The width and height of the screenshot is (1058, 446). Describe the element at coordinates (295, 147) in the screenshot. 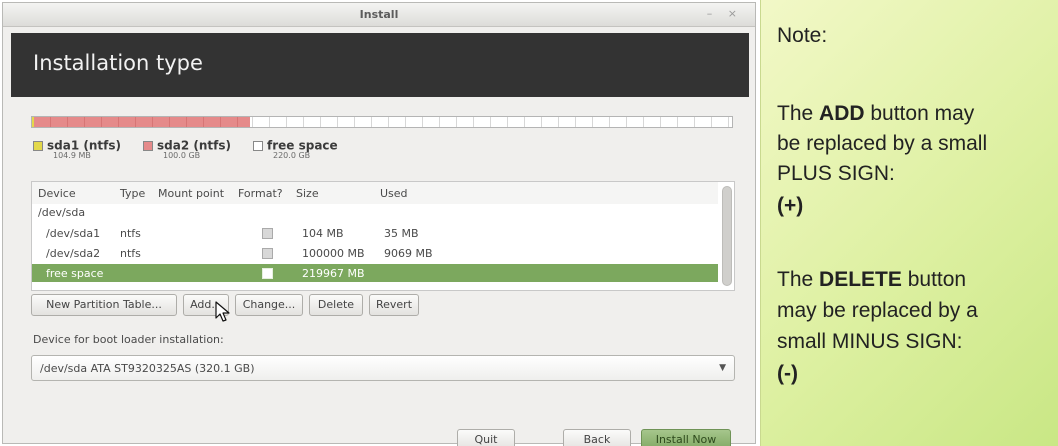

I see `legend-item-free-space: free space 220.0 GB` at that location.